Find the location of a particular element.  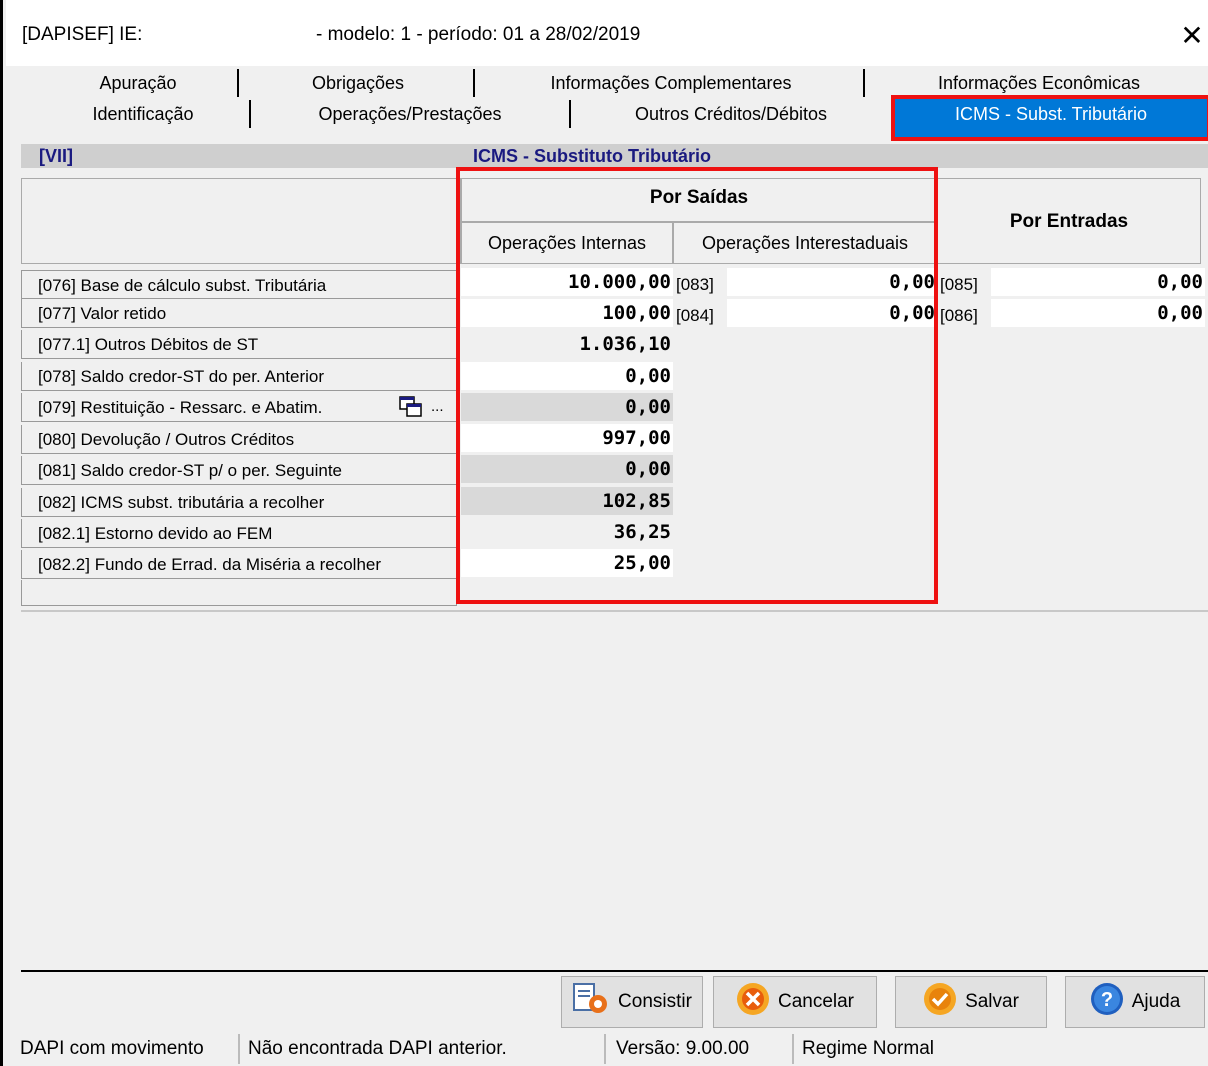

row-label-079: [079] Restituição - Ressarc. e Abatim. is located at coordinates (239, 407).